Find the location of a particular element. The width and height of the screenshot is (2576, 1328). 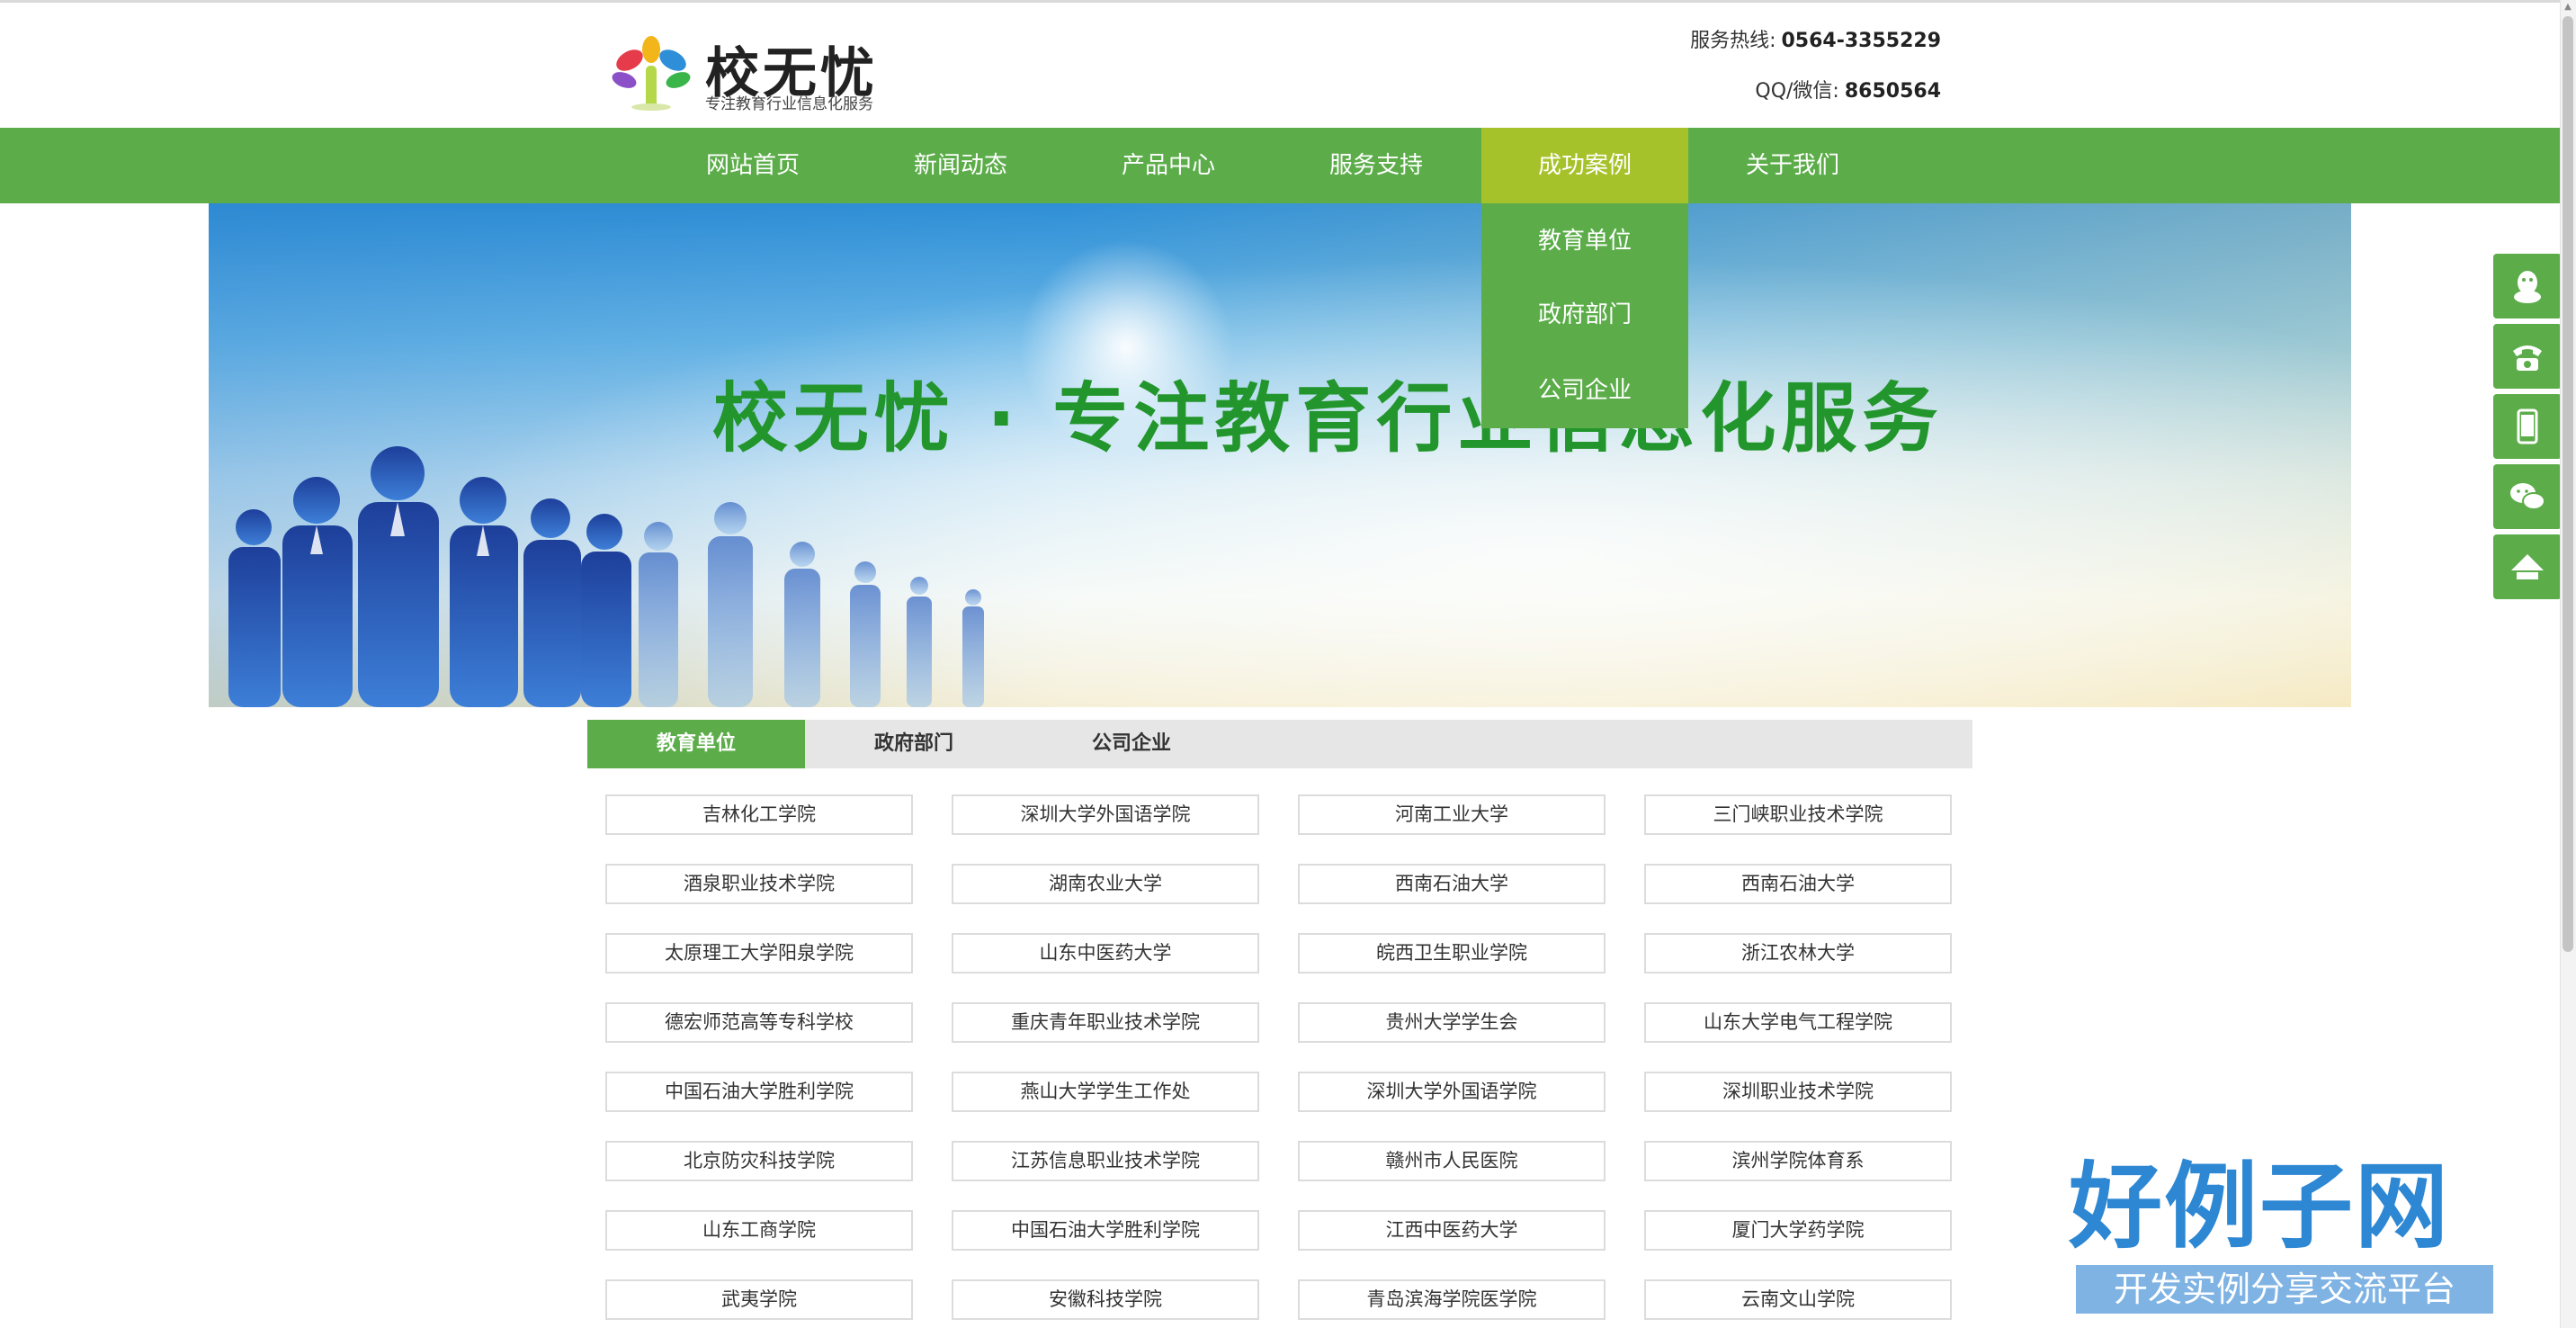

case-item: 湖南农业大学 is located at coordinates (1105, 884).